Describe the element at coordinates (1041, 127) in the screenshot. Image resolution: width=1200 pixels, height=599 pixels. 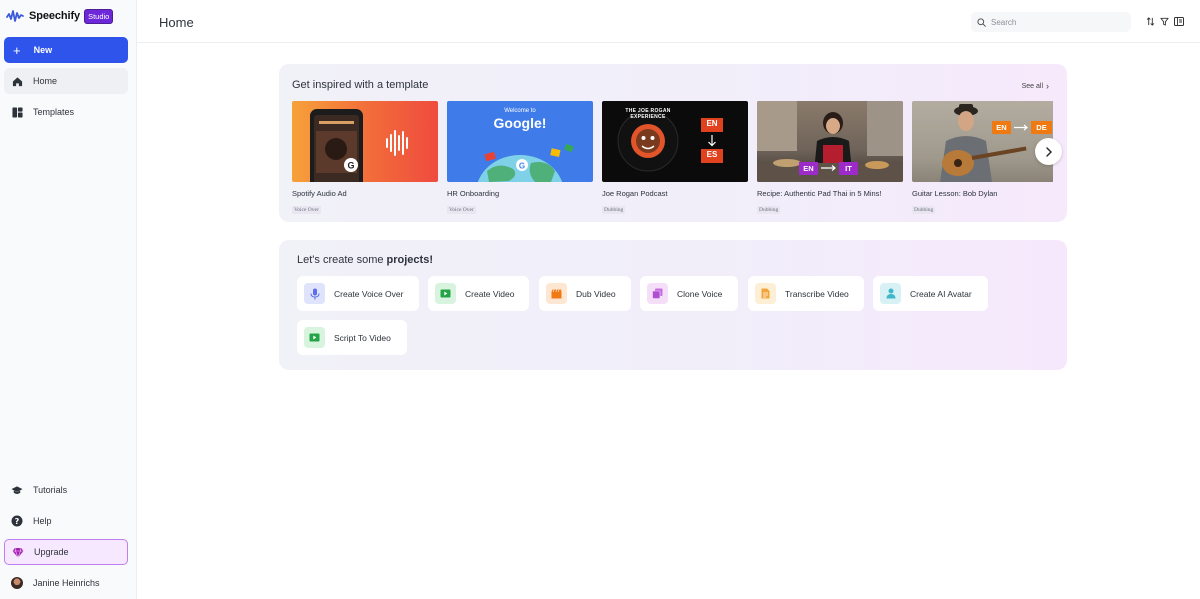
I see `lang-to-badge: DE` at that location.